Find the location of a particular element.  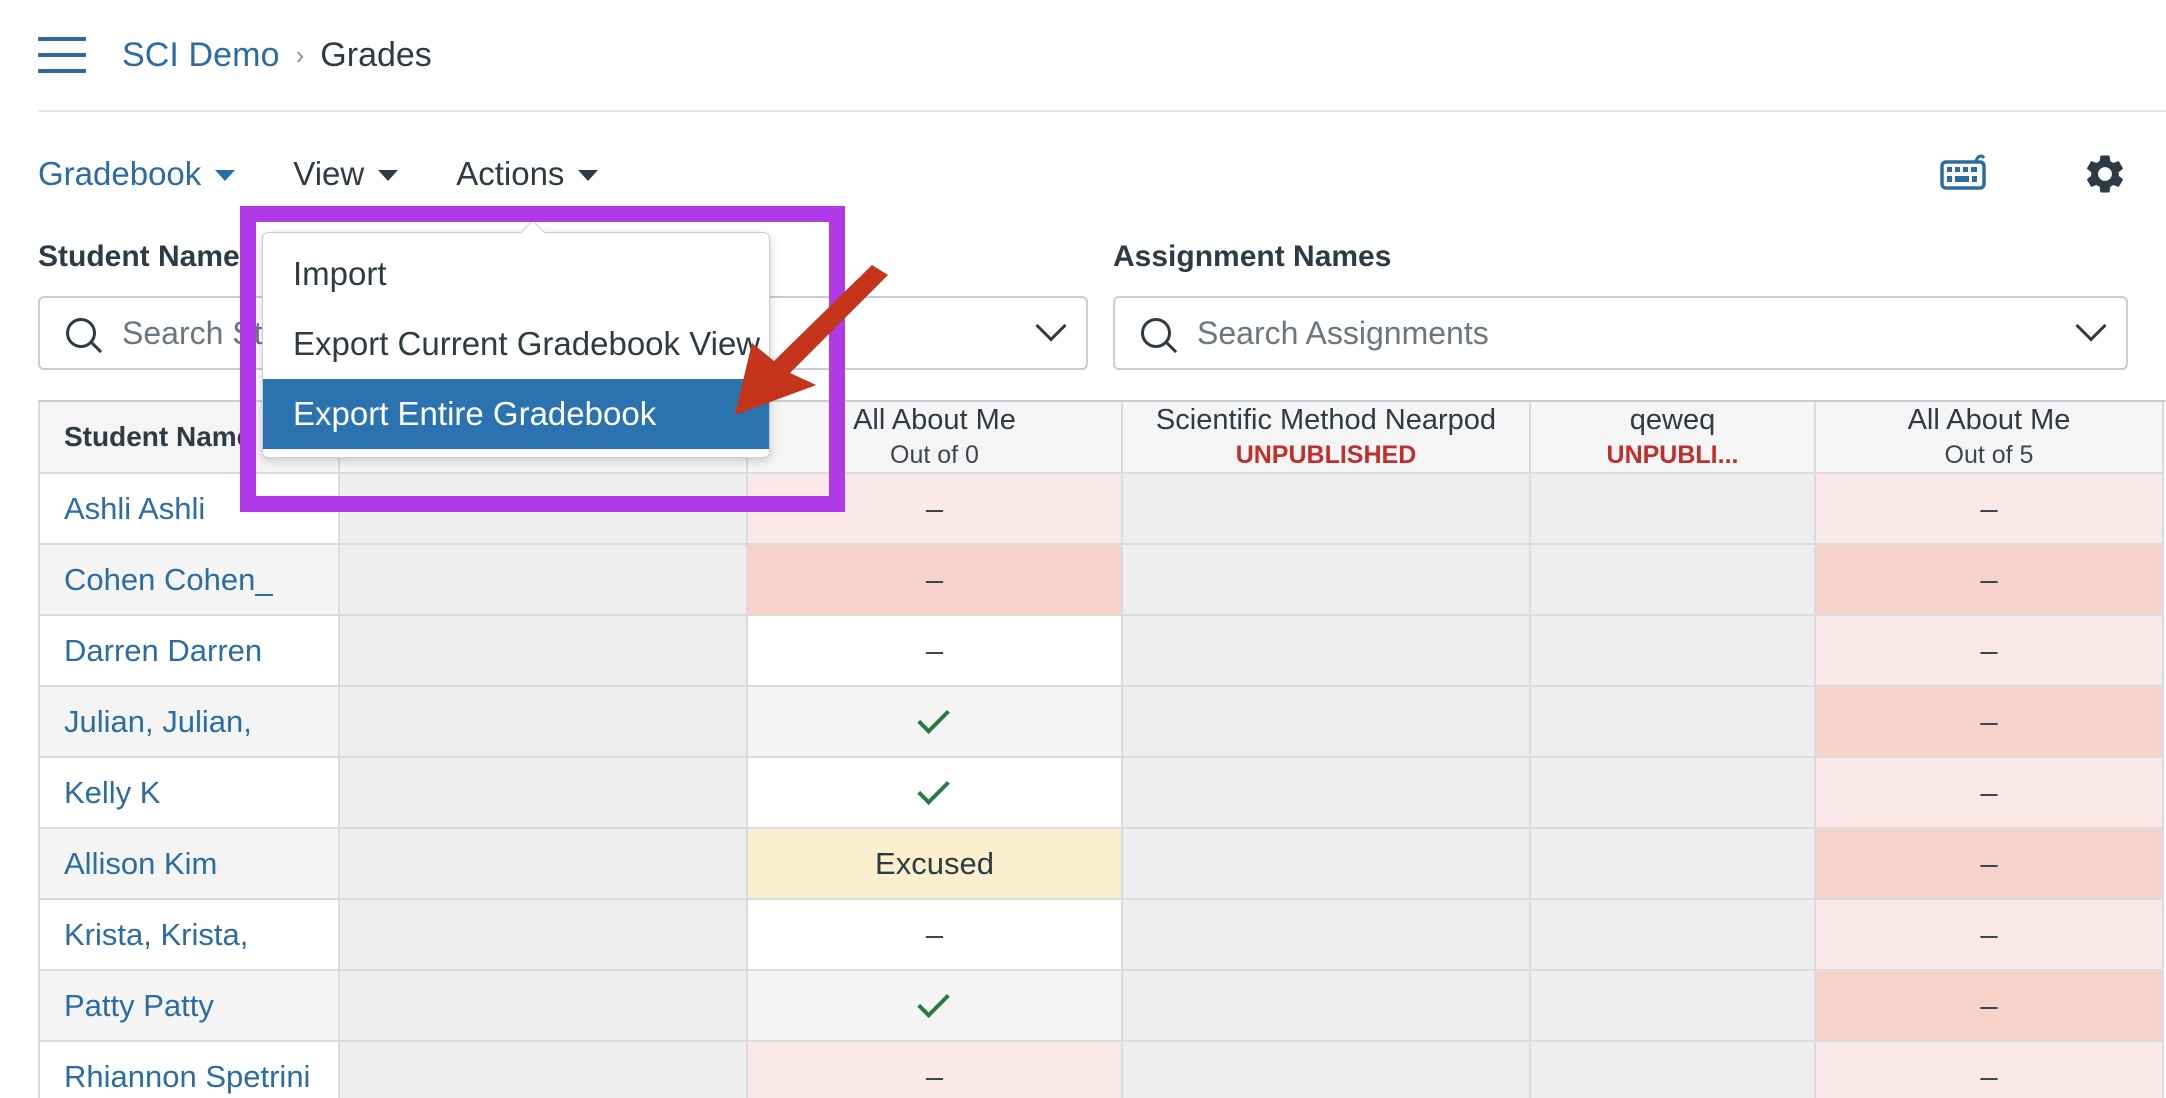

student-name-cell: Kelly K is located at coordinates (189, 793).